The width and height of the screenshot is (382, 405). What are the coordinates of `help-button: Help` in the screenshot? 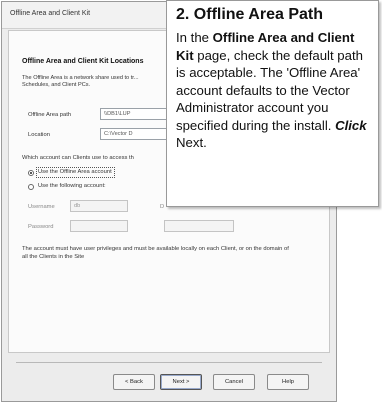 It's located at (288, 382).